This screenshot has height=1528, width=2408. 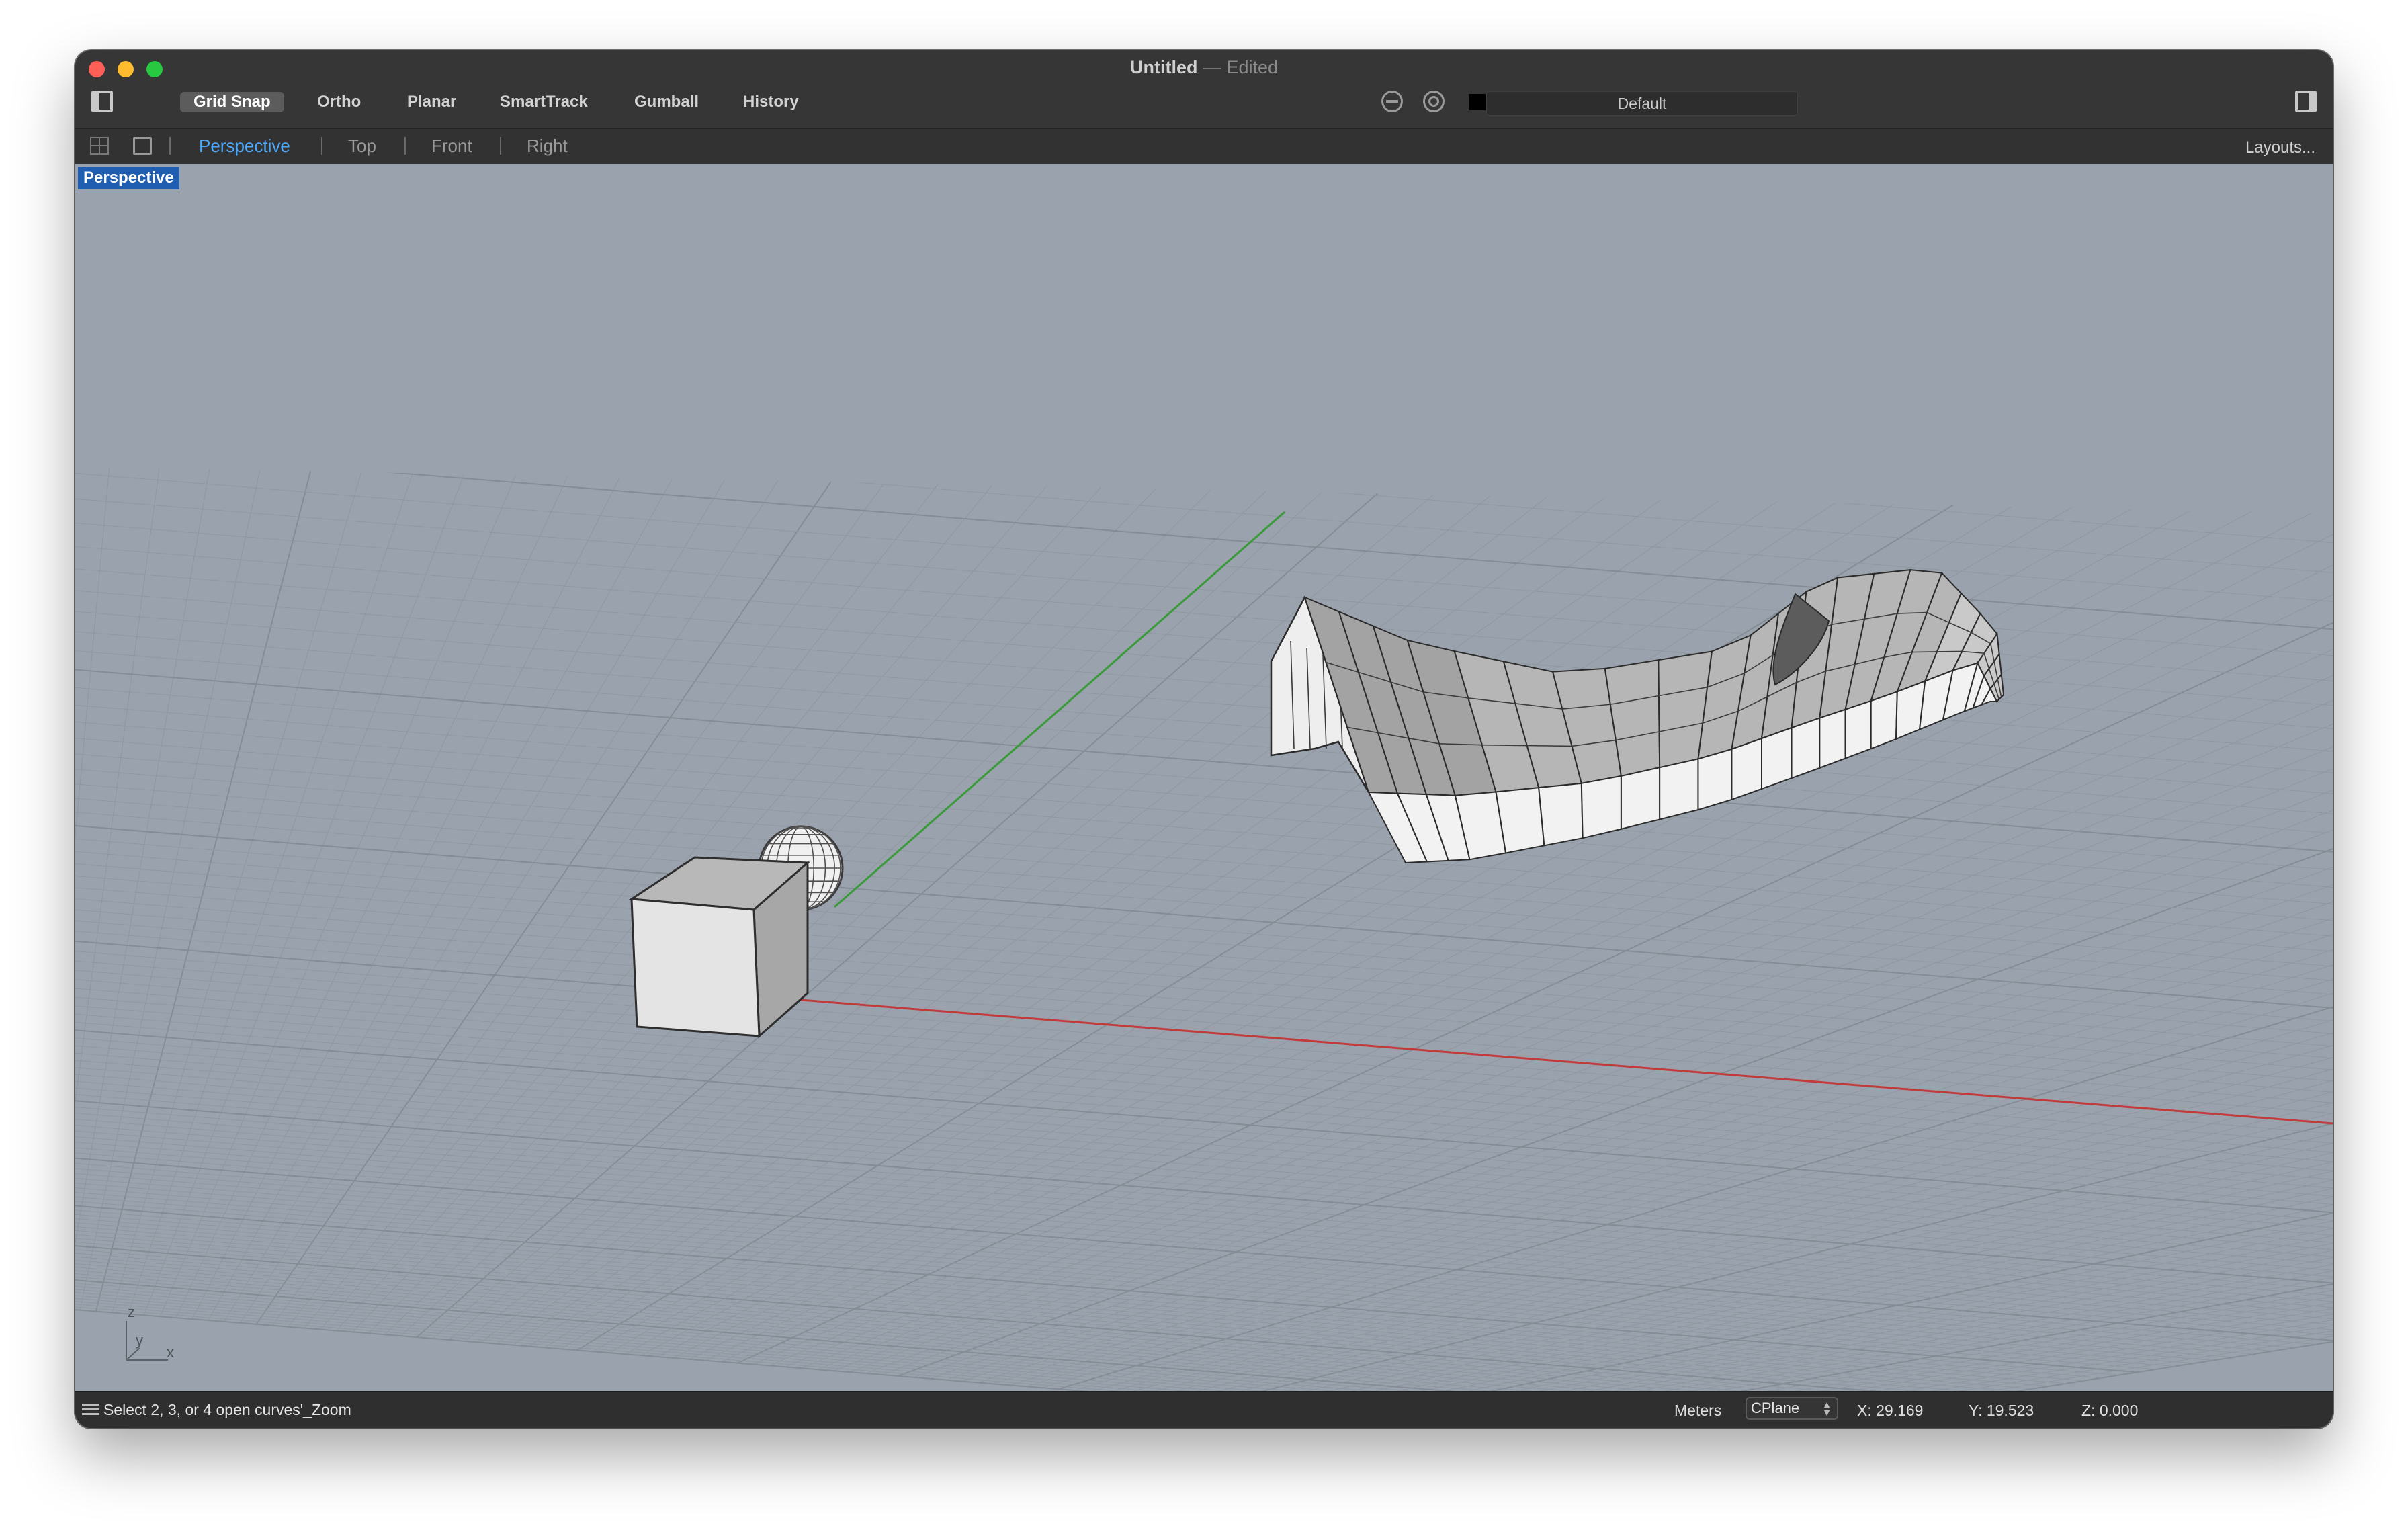 I want to click on record-history-icon, so click(x=1434, y=102).